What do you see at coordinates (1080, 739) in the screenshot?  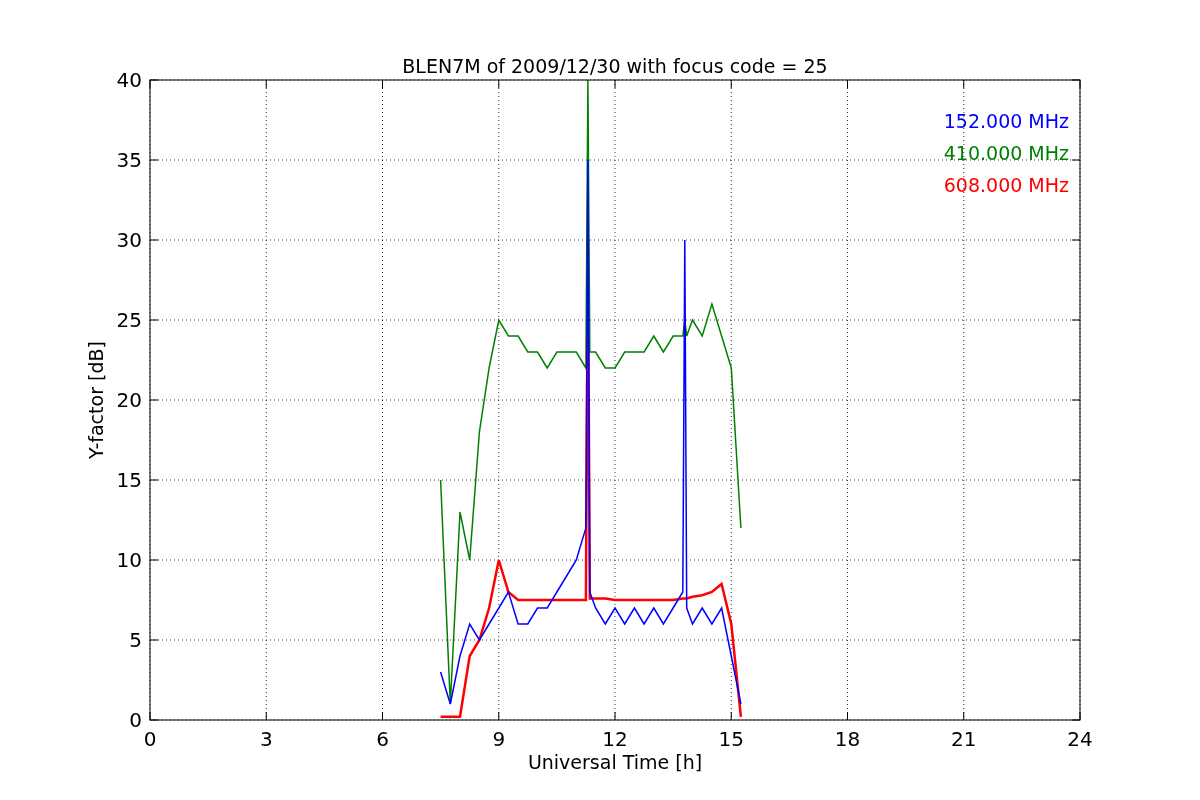 I see `x-tick-label: 24` at bounding box center [1080, 739].